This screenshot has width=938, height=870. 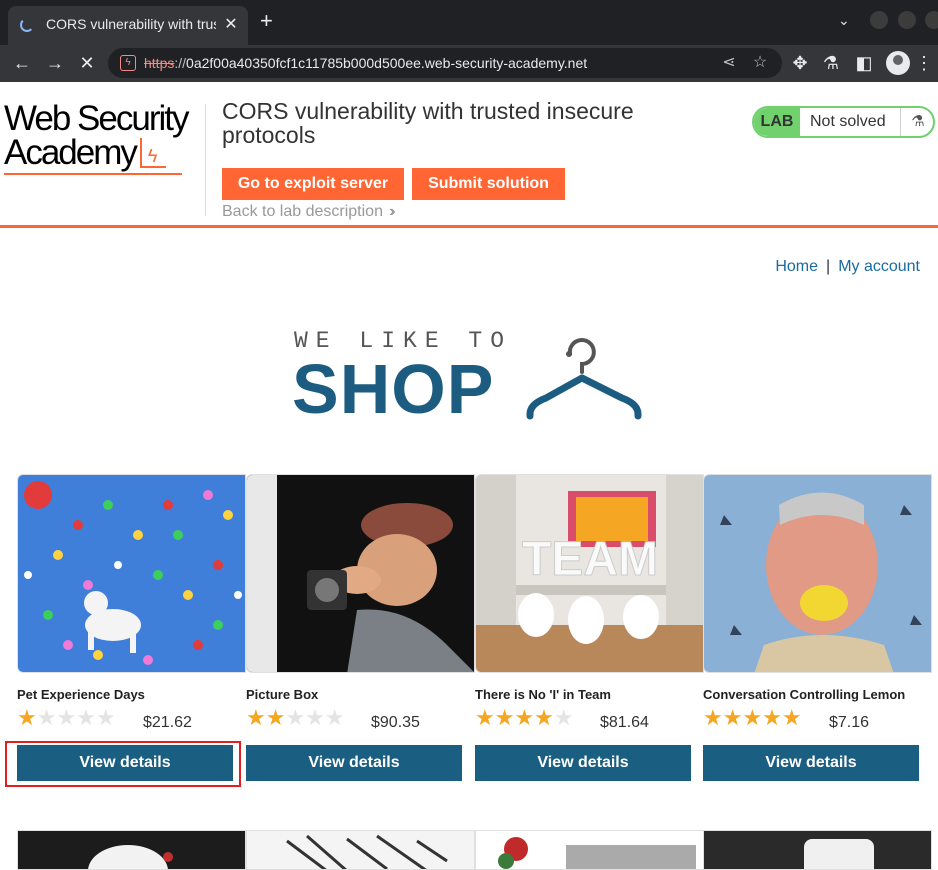 I want to click on logo-line-2: Academy, so click(x=104, y=153).